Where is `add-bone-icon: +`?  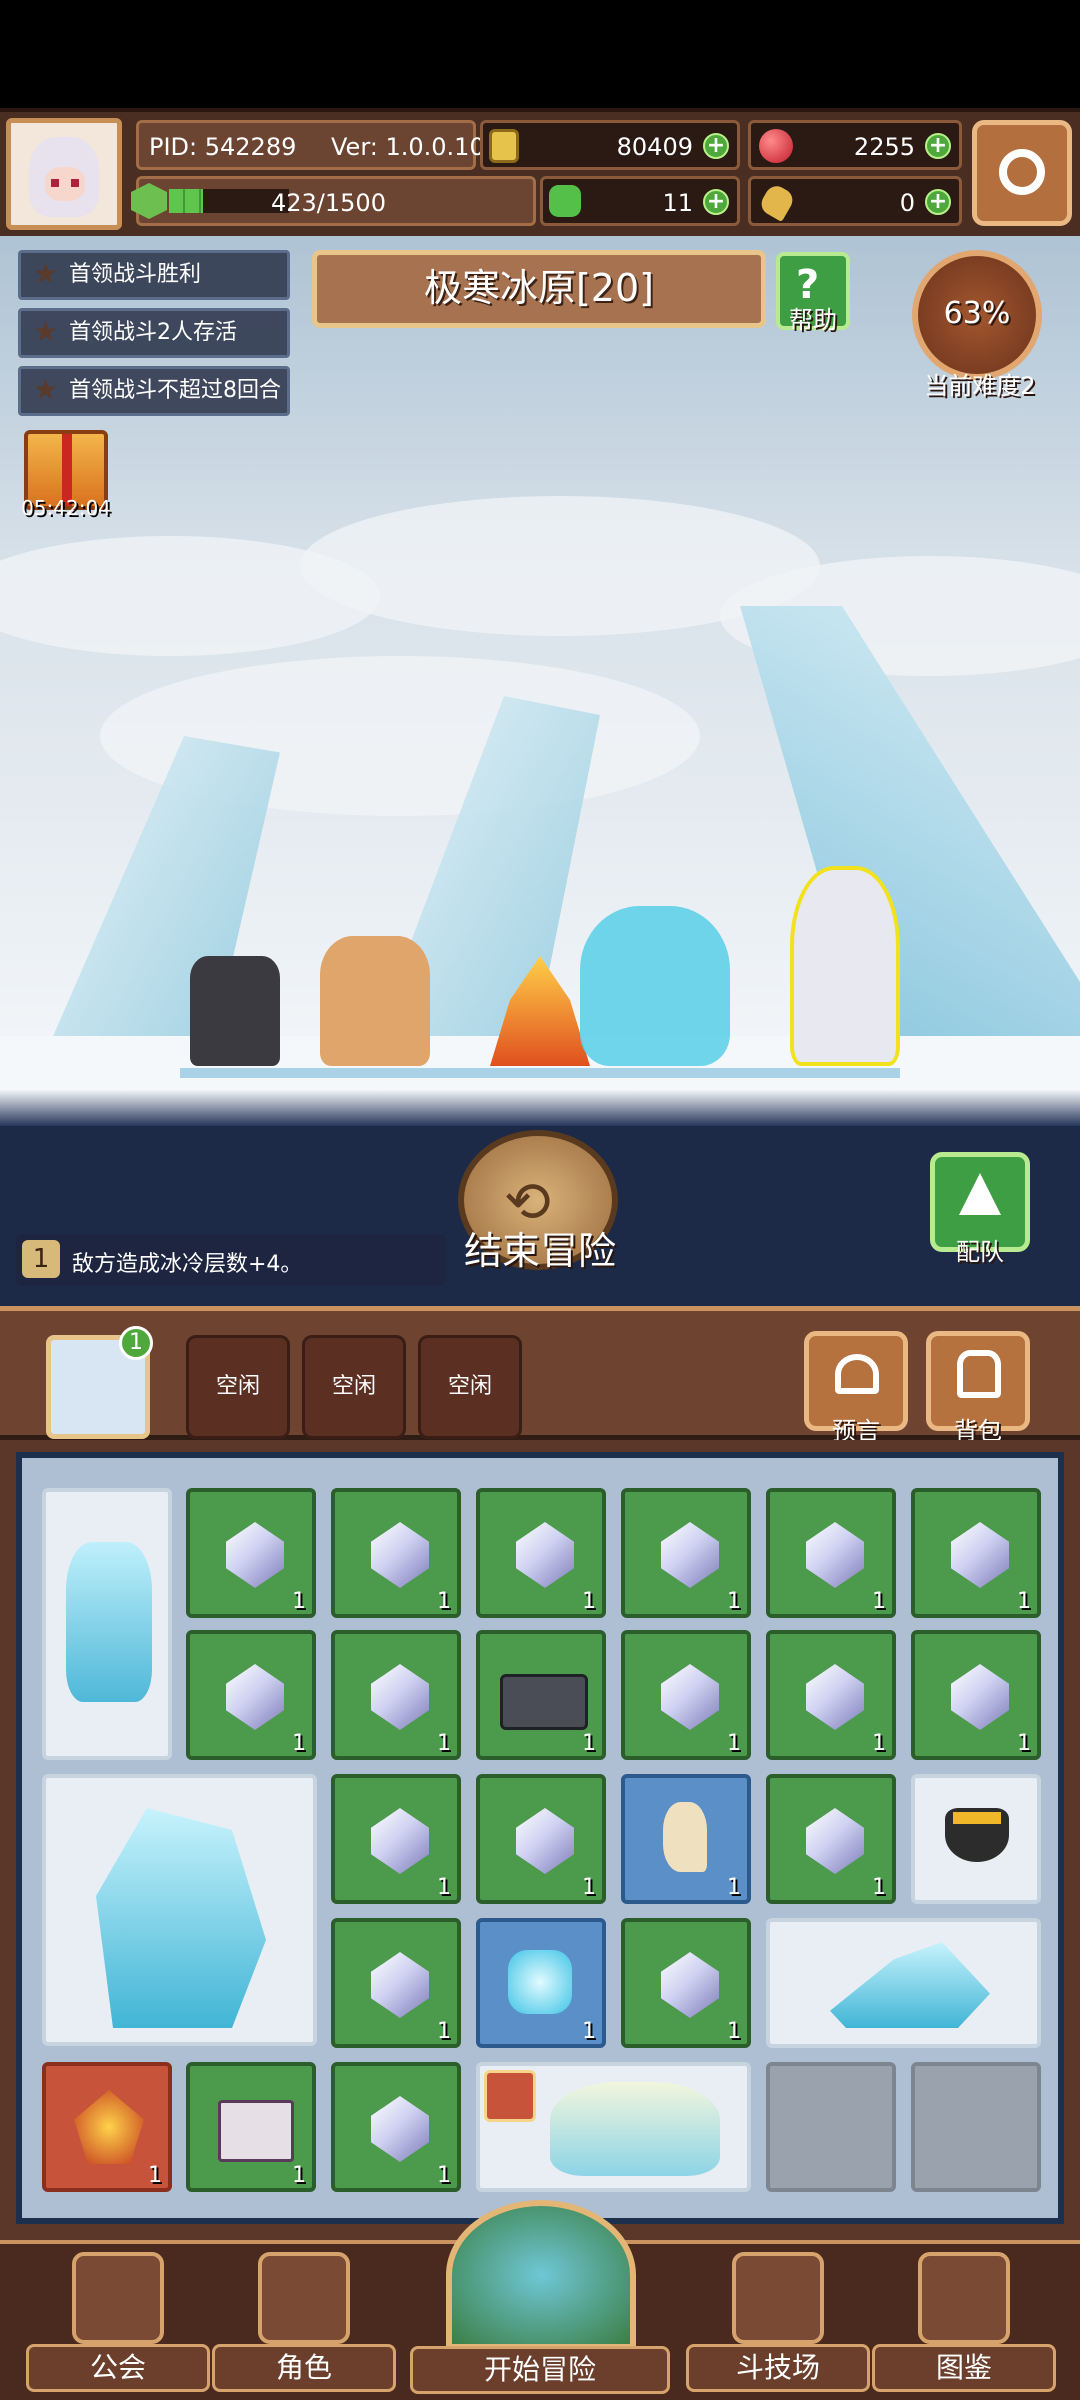
add-bone-icon: + is located at coordinates (938, 202).